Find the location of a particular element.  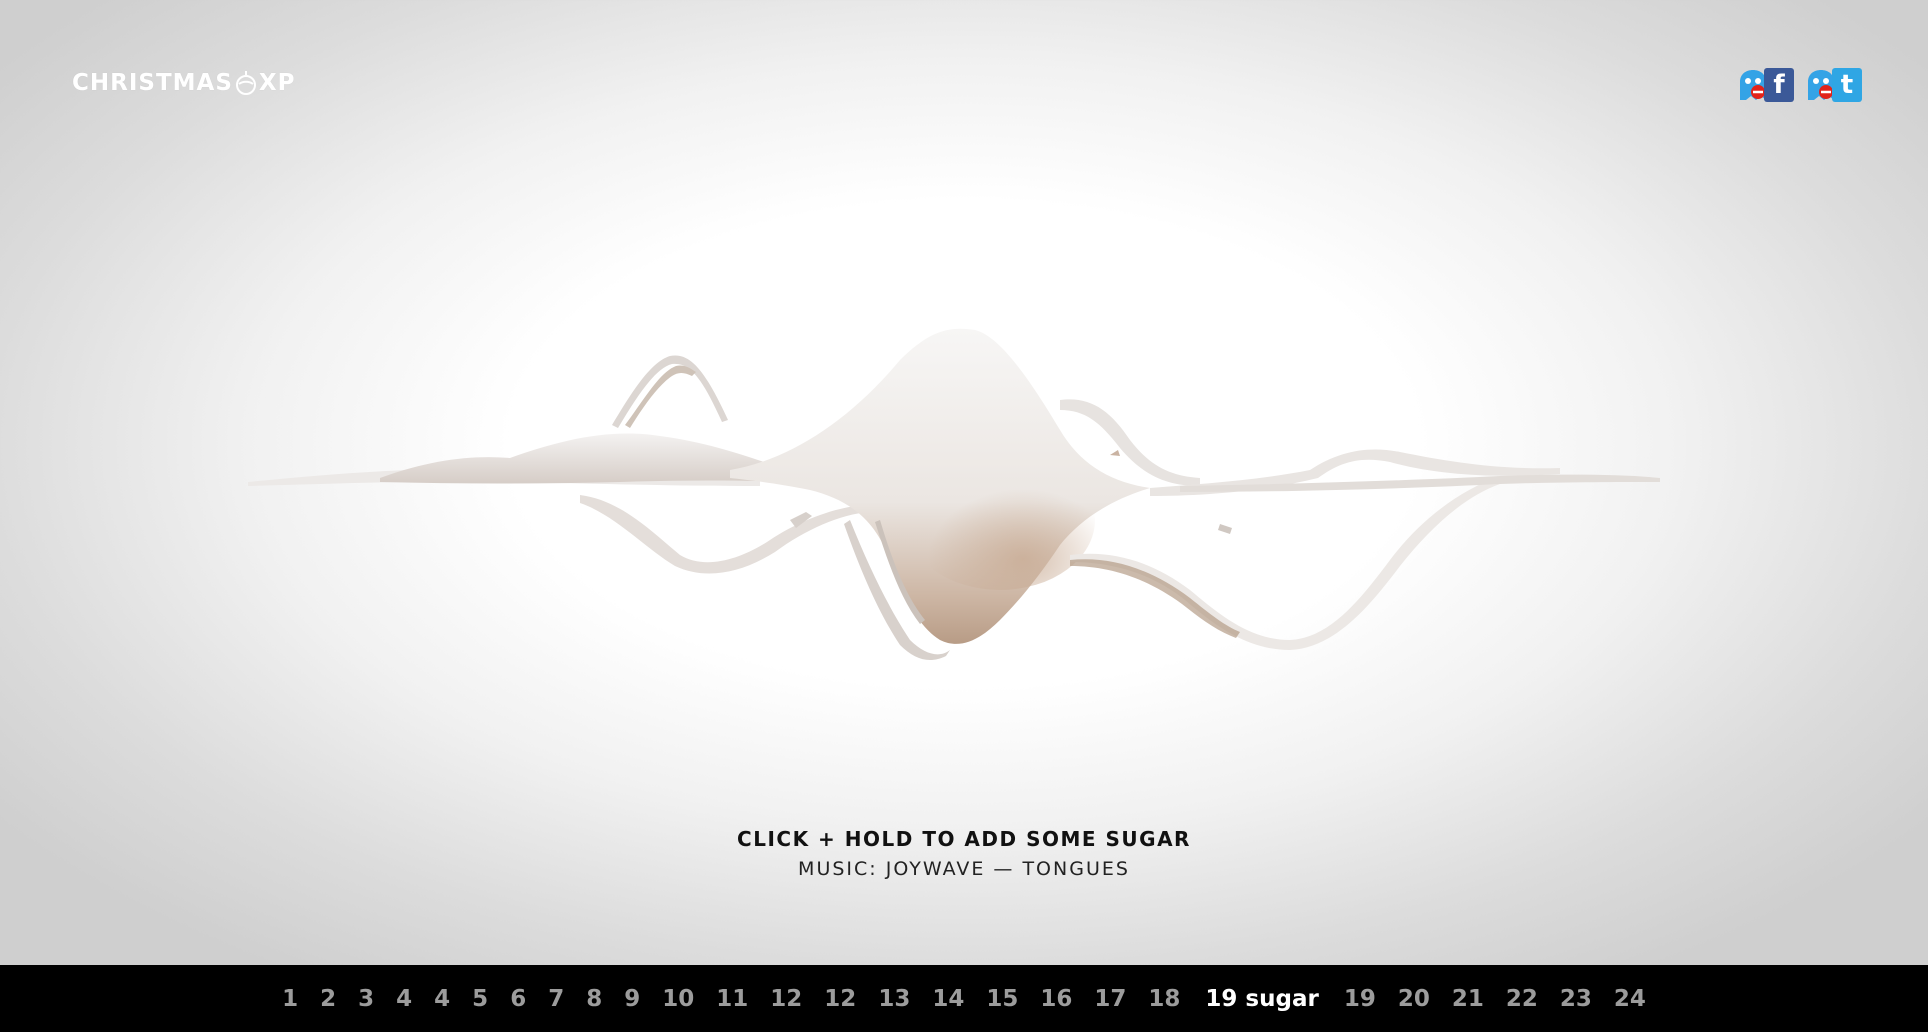

facebook-icon: f is located at coordinates (1779, 85).